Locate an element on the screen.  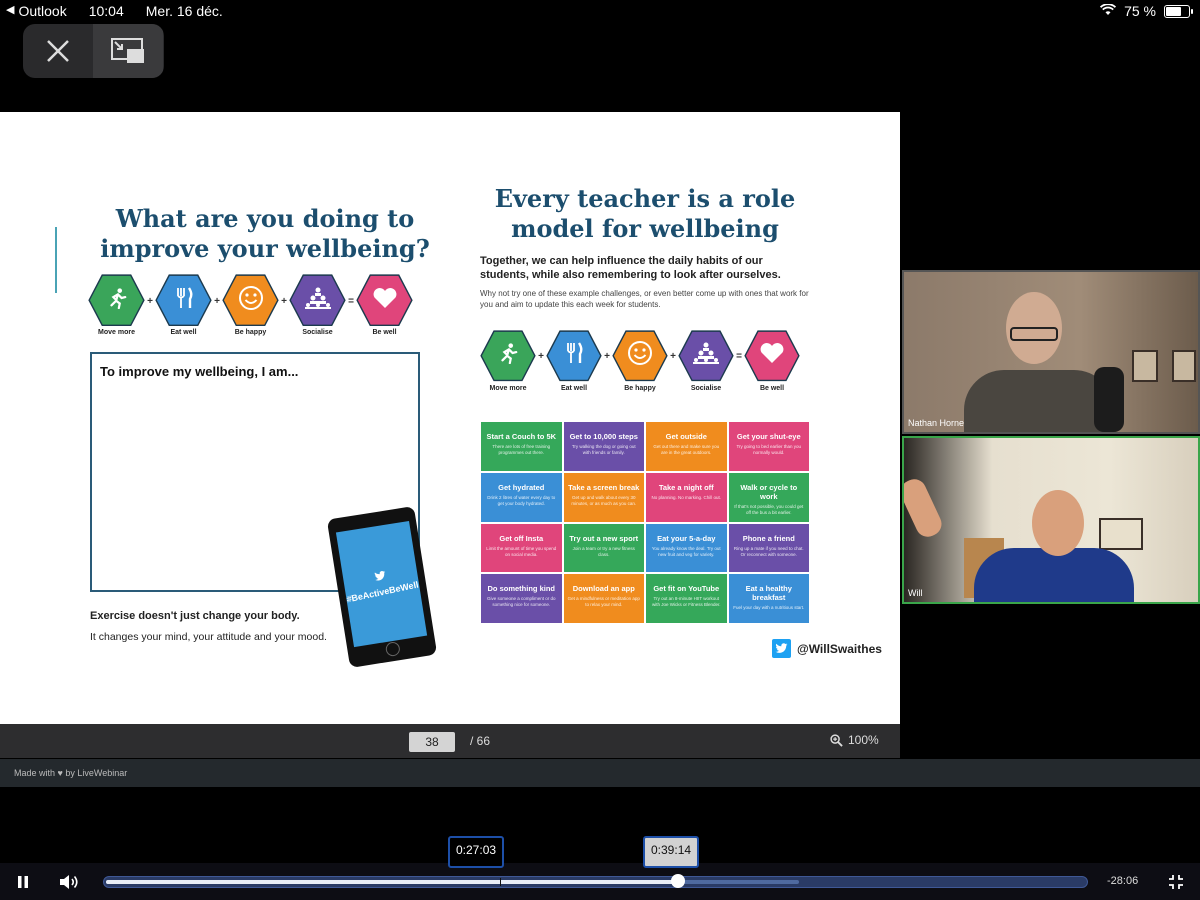
hex-label: Move more is located at coordinates (508, 388).